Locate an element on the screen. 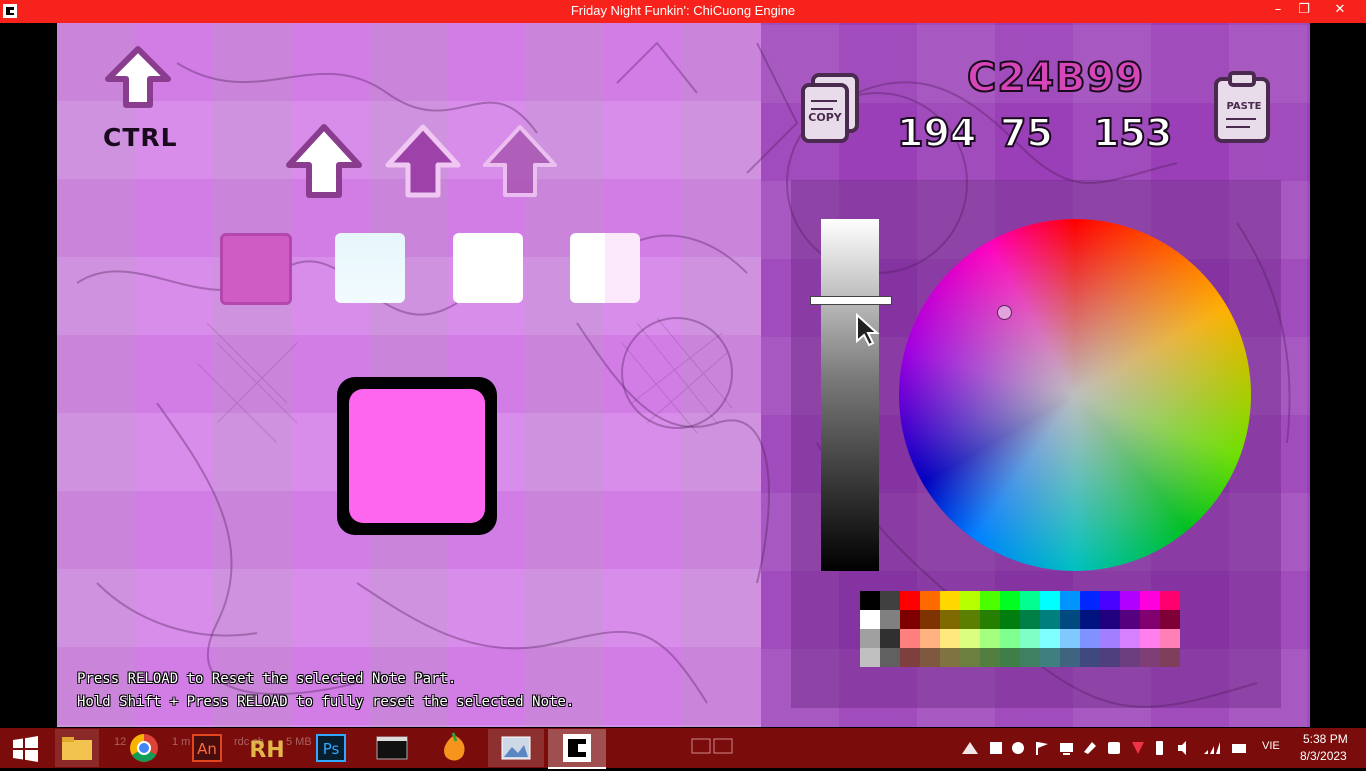 The width and height of the screenshot is (1366, 771). language-indicator: VIE is located at coordinates (1271, 746).